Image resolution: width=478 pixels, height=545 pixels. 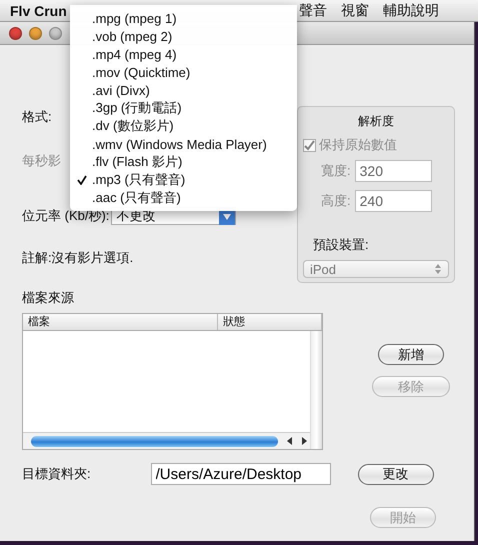 I want to click on destination-label: 目標資料夾:, so click(x=56, y=474).